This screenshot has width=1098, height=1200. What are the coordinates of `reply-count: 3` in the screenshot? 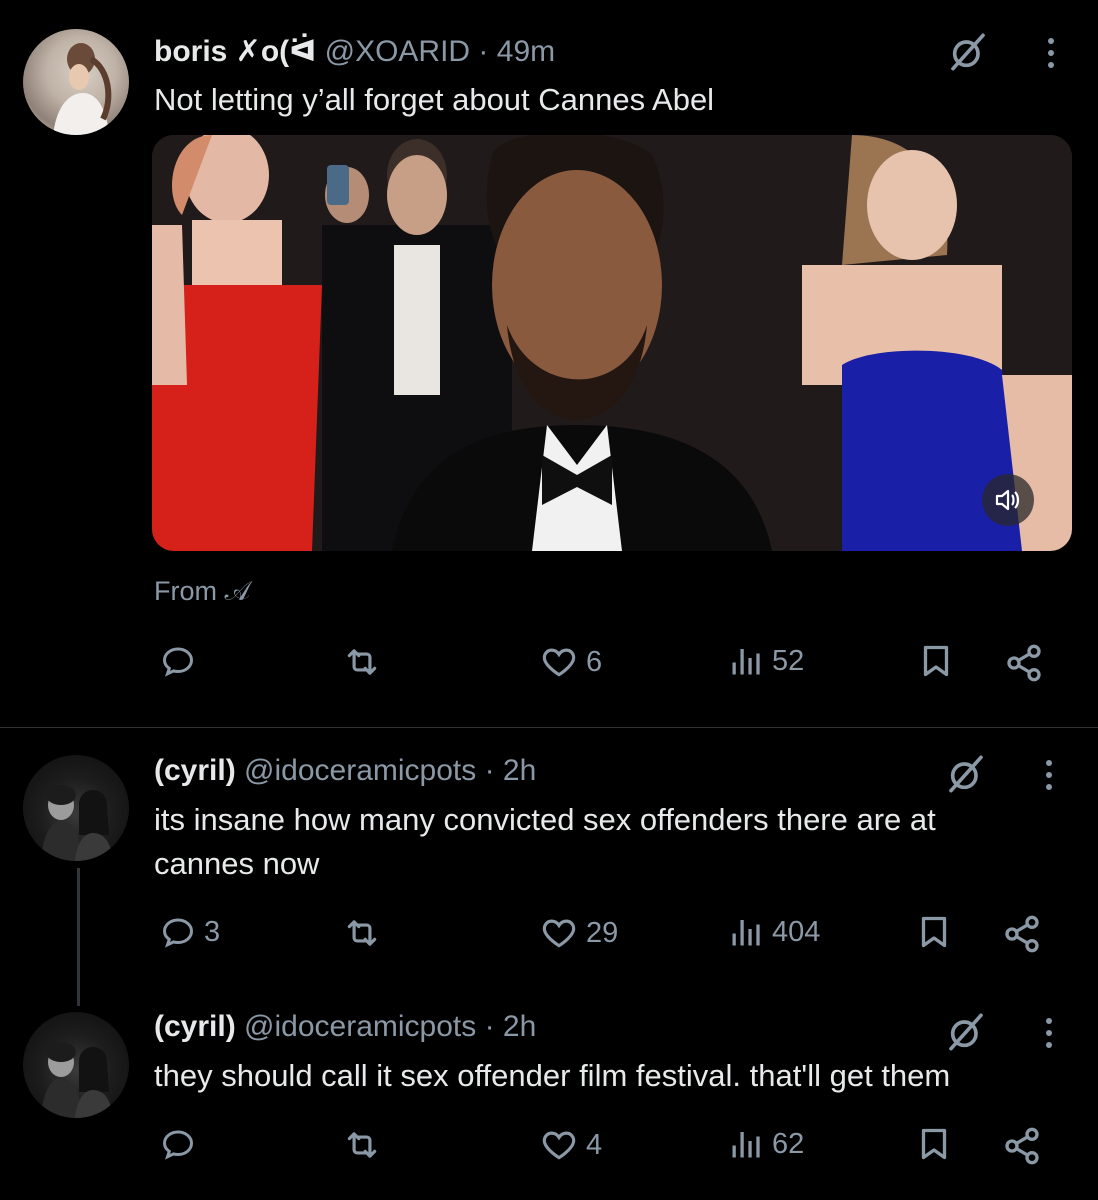 It's located at (212, 931).